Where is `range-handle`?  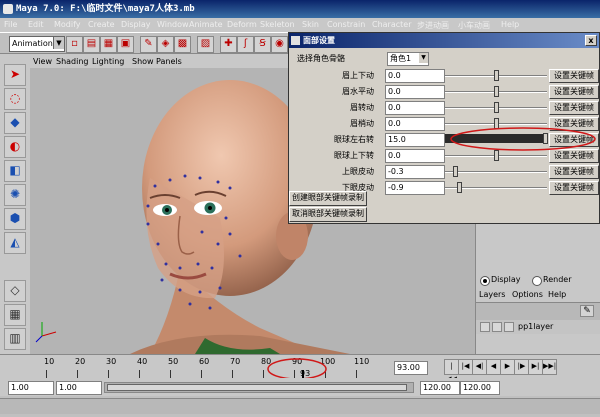
range-handle is located at coordinates (257, 387).